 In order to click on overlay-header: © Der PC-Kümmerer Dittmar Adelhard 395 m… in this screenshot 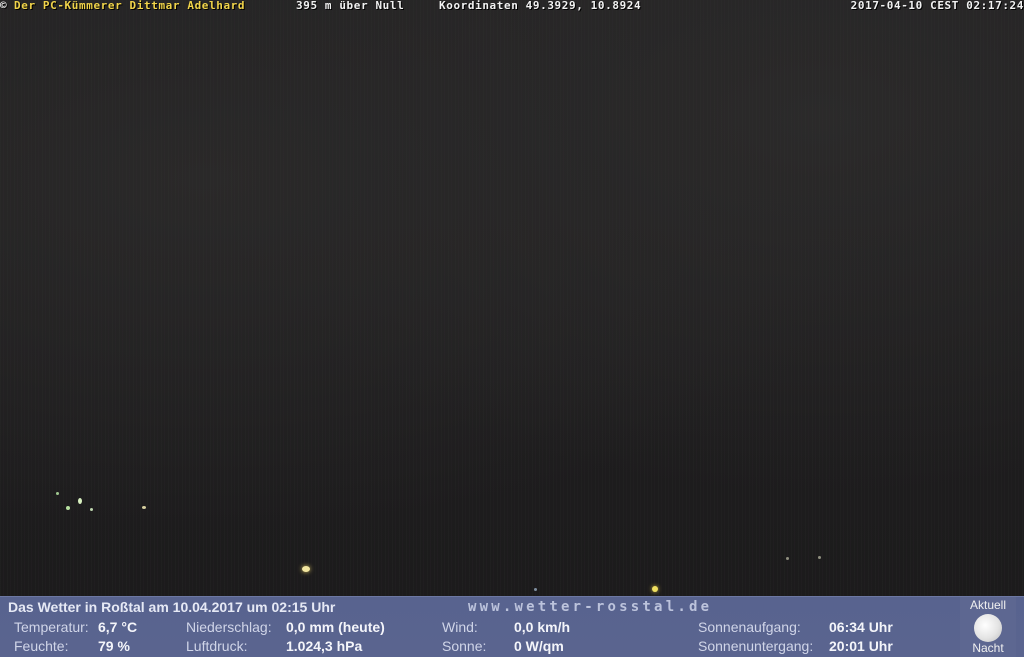, I will do `click(512, 6)`.